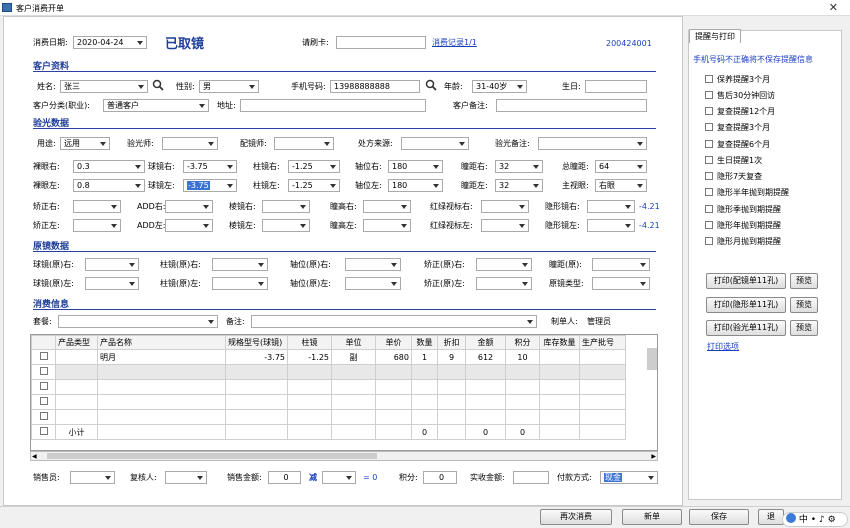  I want to click on prism-left-select, so click(286, 225).